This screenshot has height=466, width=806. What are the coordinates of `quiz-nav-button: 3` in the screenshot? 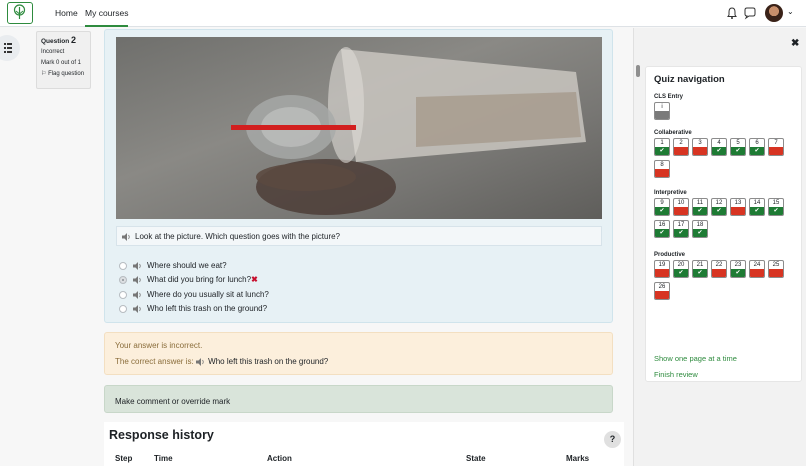 It's located at (700, 147).